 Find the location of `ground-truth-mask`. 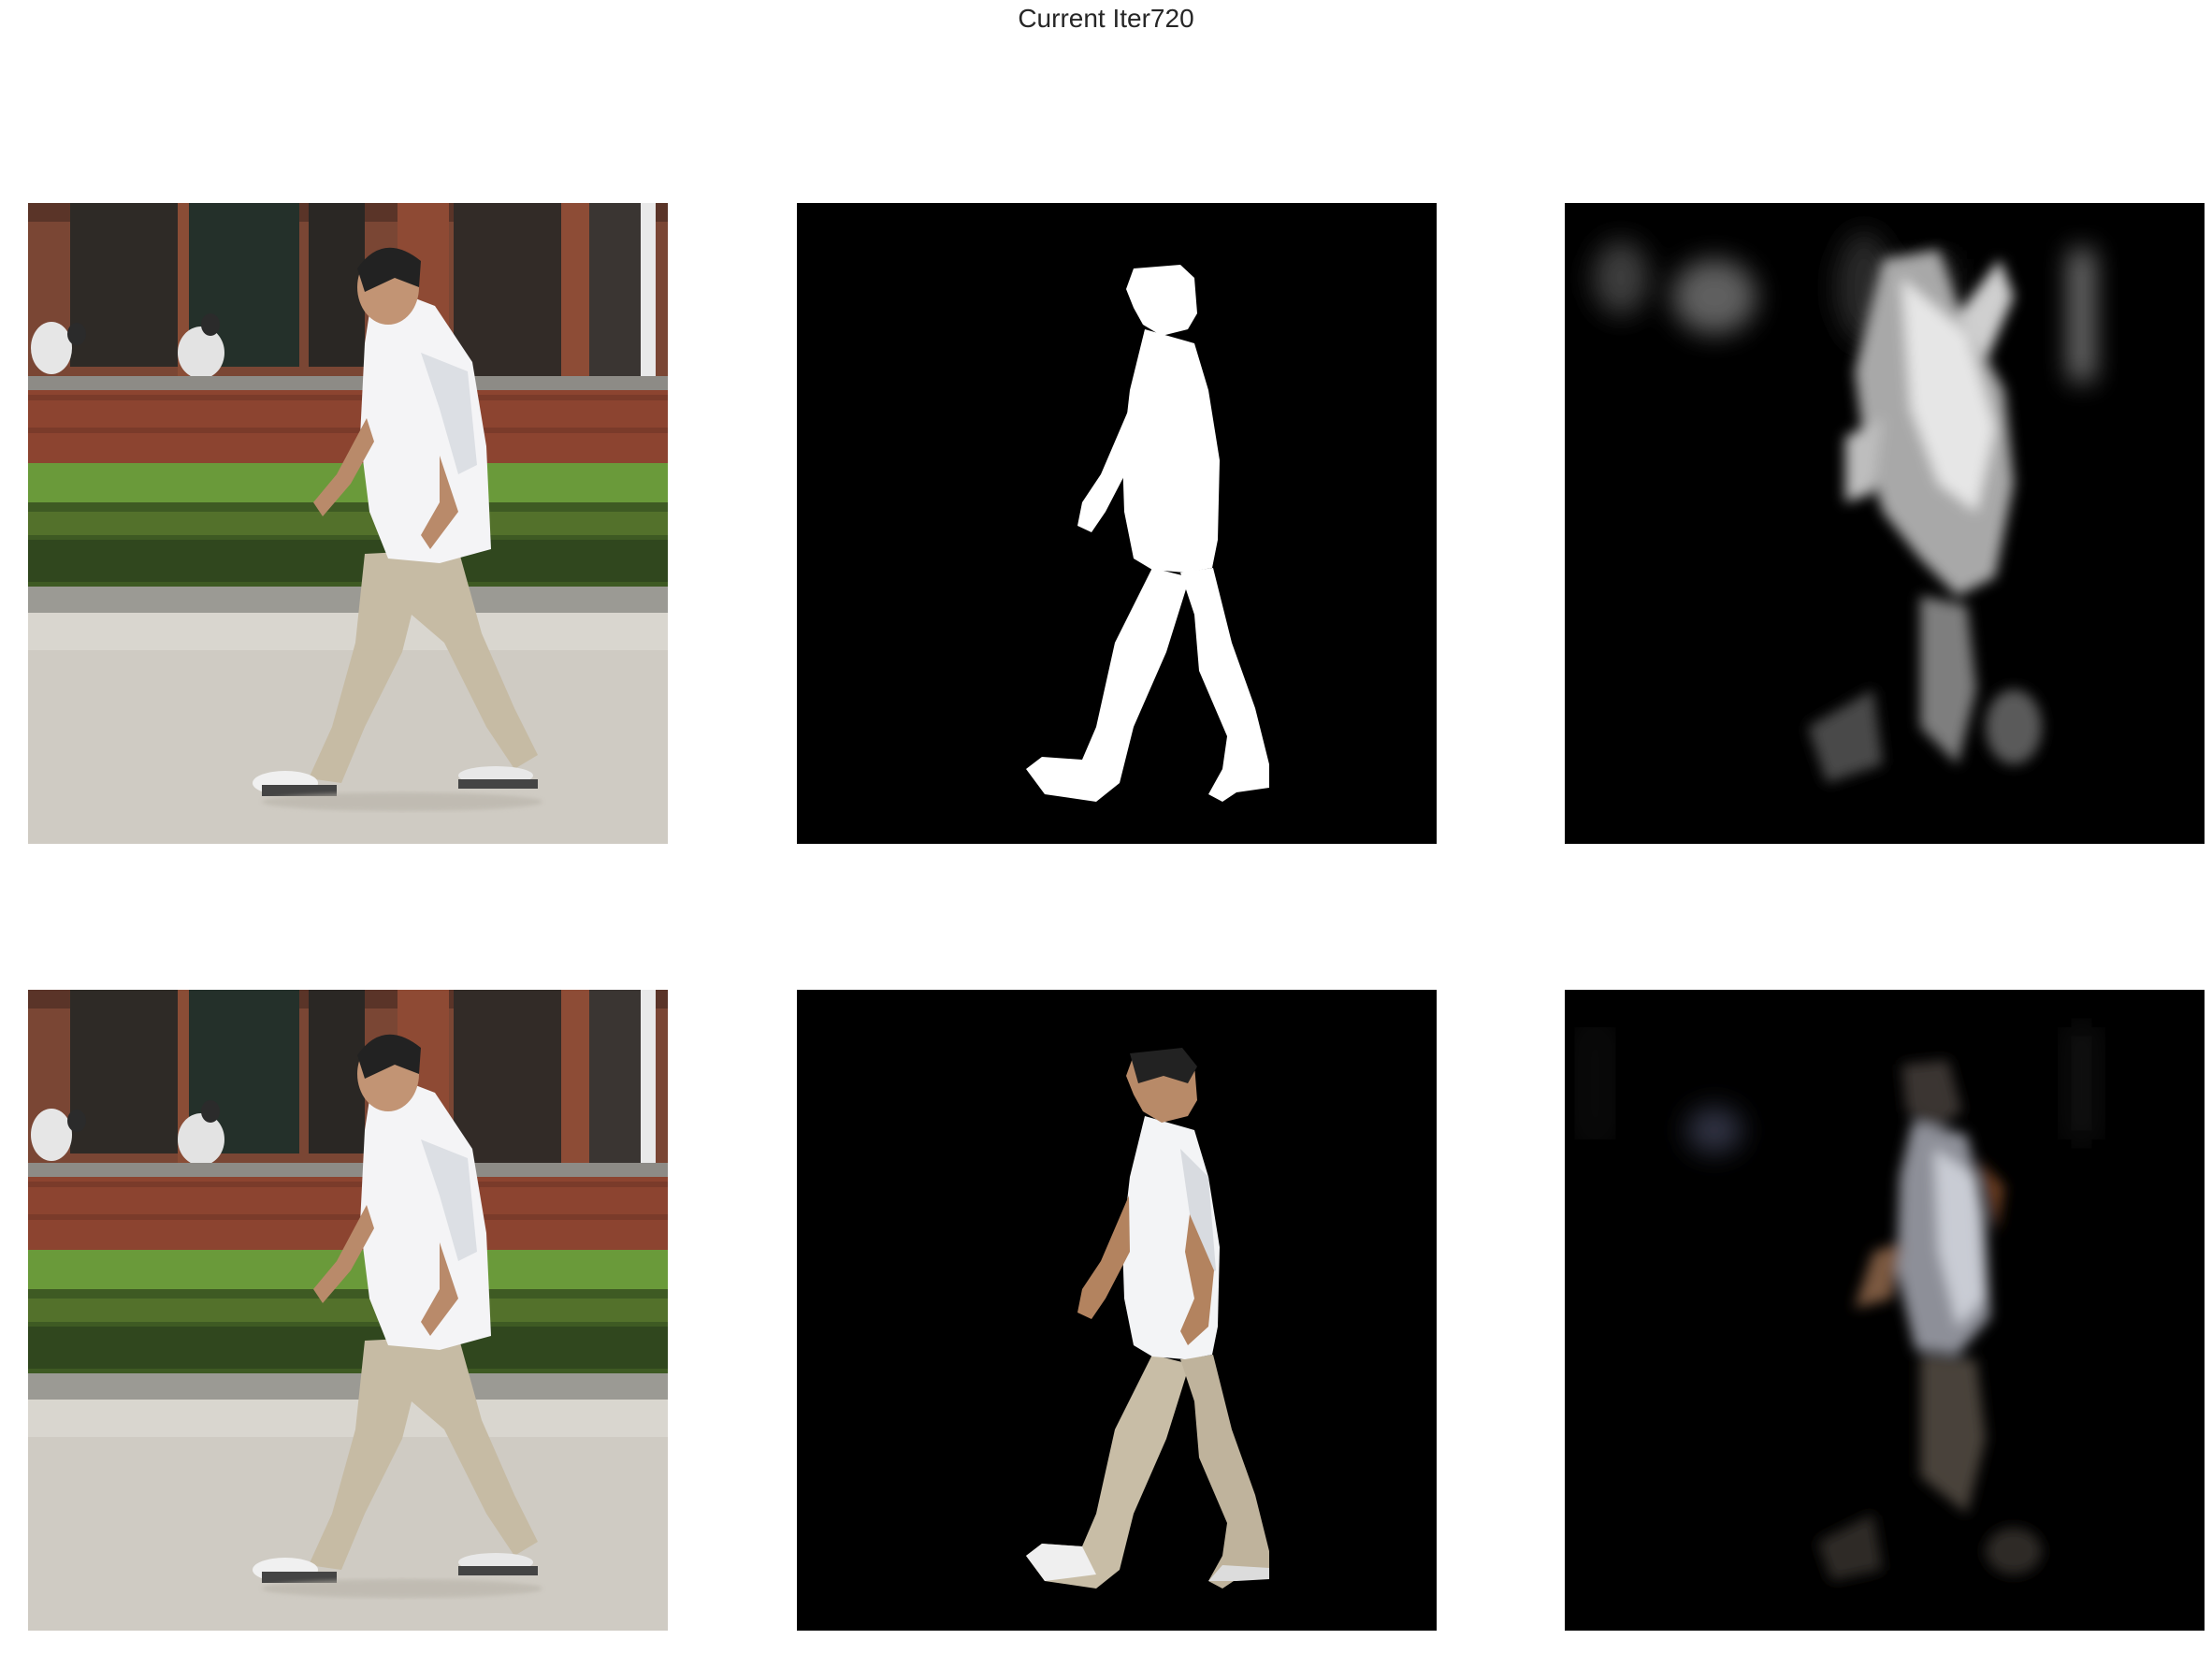

ground-truth-mask is located at coordinates (1117, 523).